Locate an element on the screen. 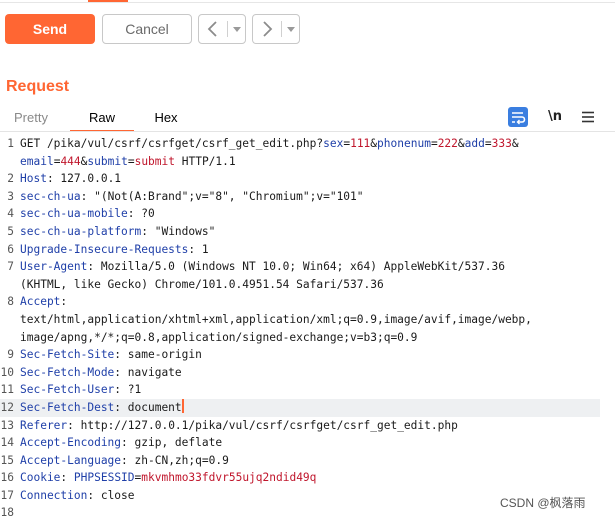 This screenshot has height=520, width=615. line-text: Accept: is located at coordinates (44, 302).